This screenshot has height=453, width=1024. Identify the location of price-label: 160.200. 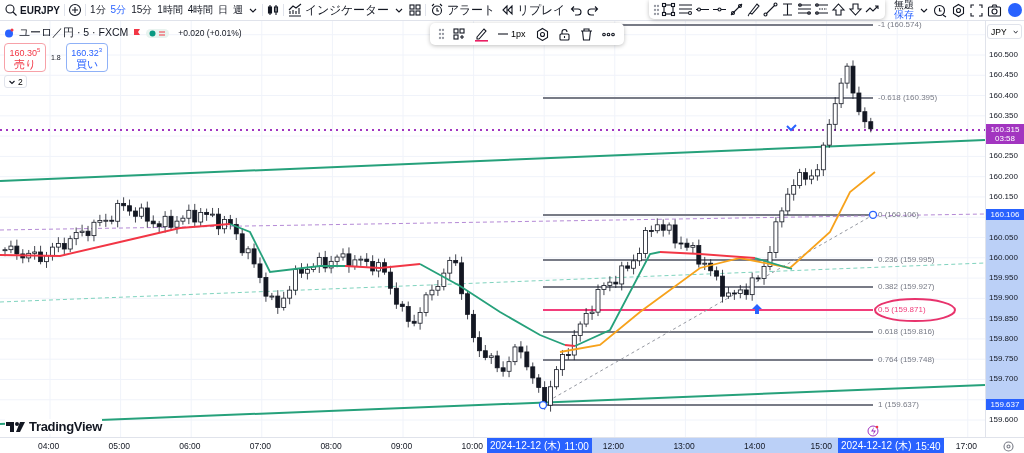
(1003, 176).